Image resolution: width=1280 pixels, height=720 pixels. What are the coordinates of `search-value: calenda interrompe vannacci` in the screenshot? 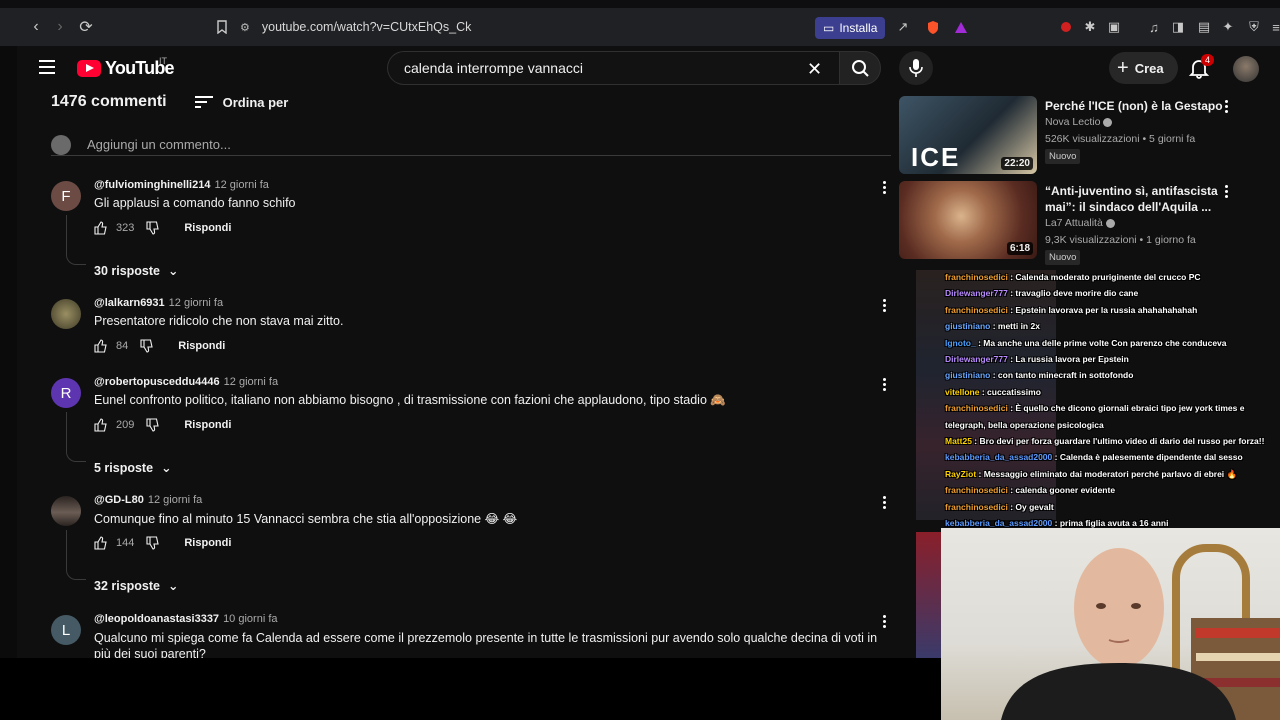 It's located at (493, 68).